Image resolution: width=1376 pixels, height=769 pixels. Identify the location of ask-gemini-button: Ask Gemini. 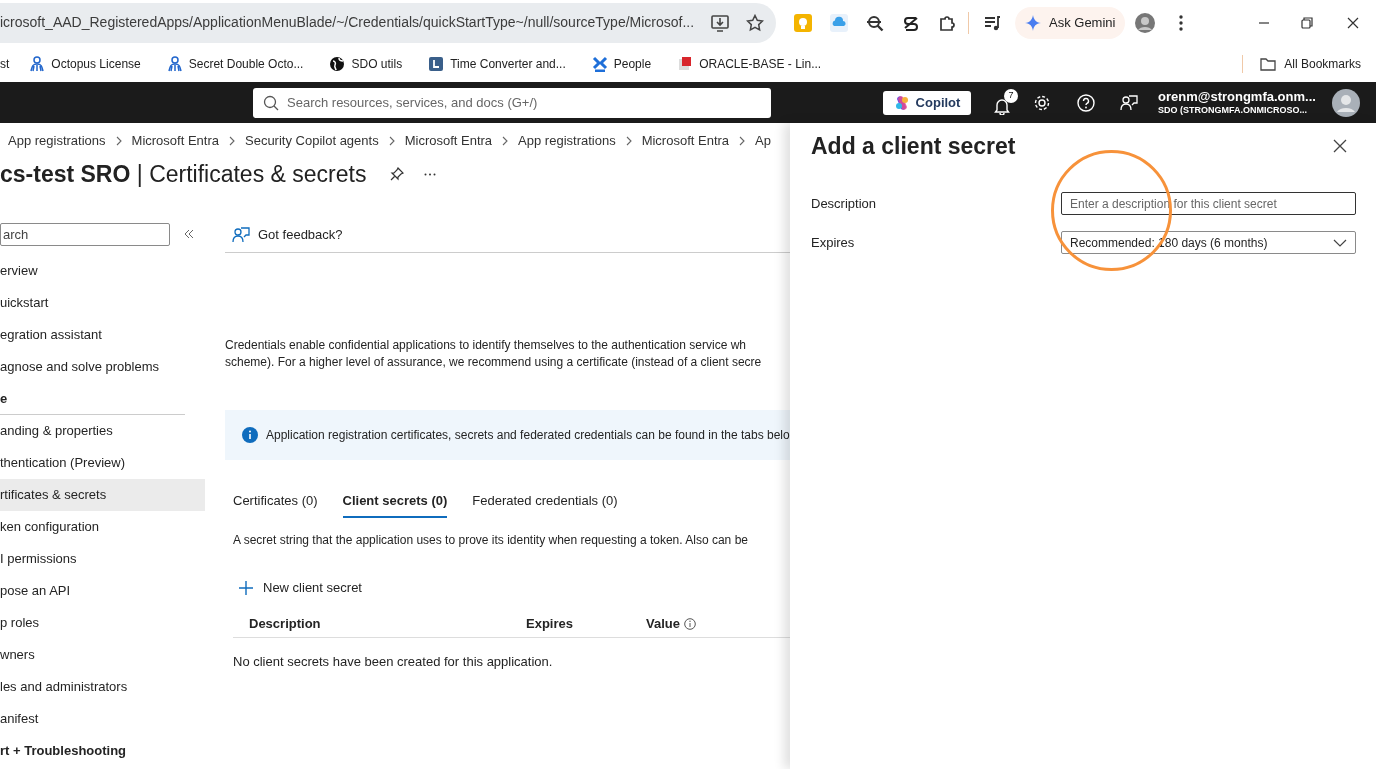
(1070, 22).